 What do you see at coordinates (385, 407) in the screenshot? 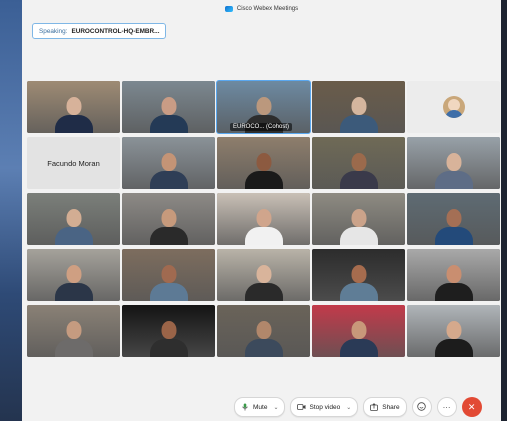
I see `share-button: Share` at bounding box center [385, 407].